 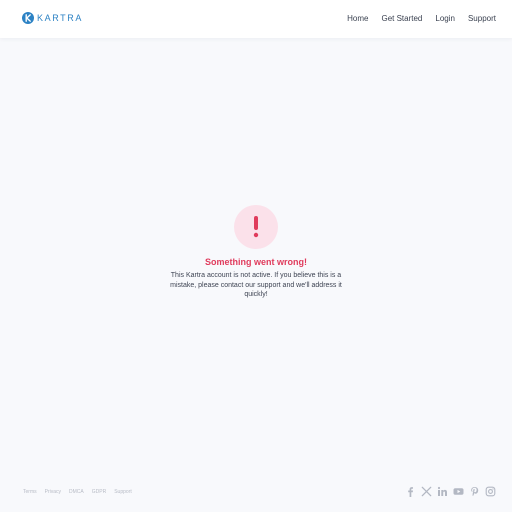 I want to click on logo-text: KARTRA, so click(x=60, y=18).